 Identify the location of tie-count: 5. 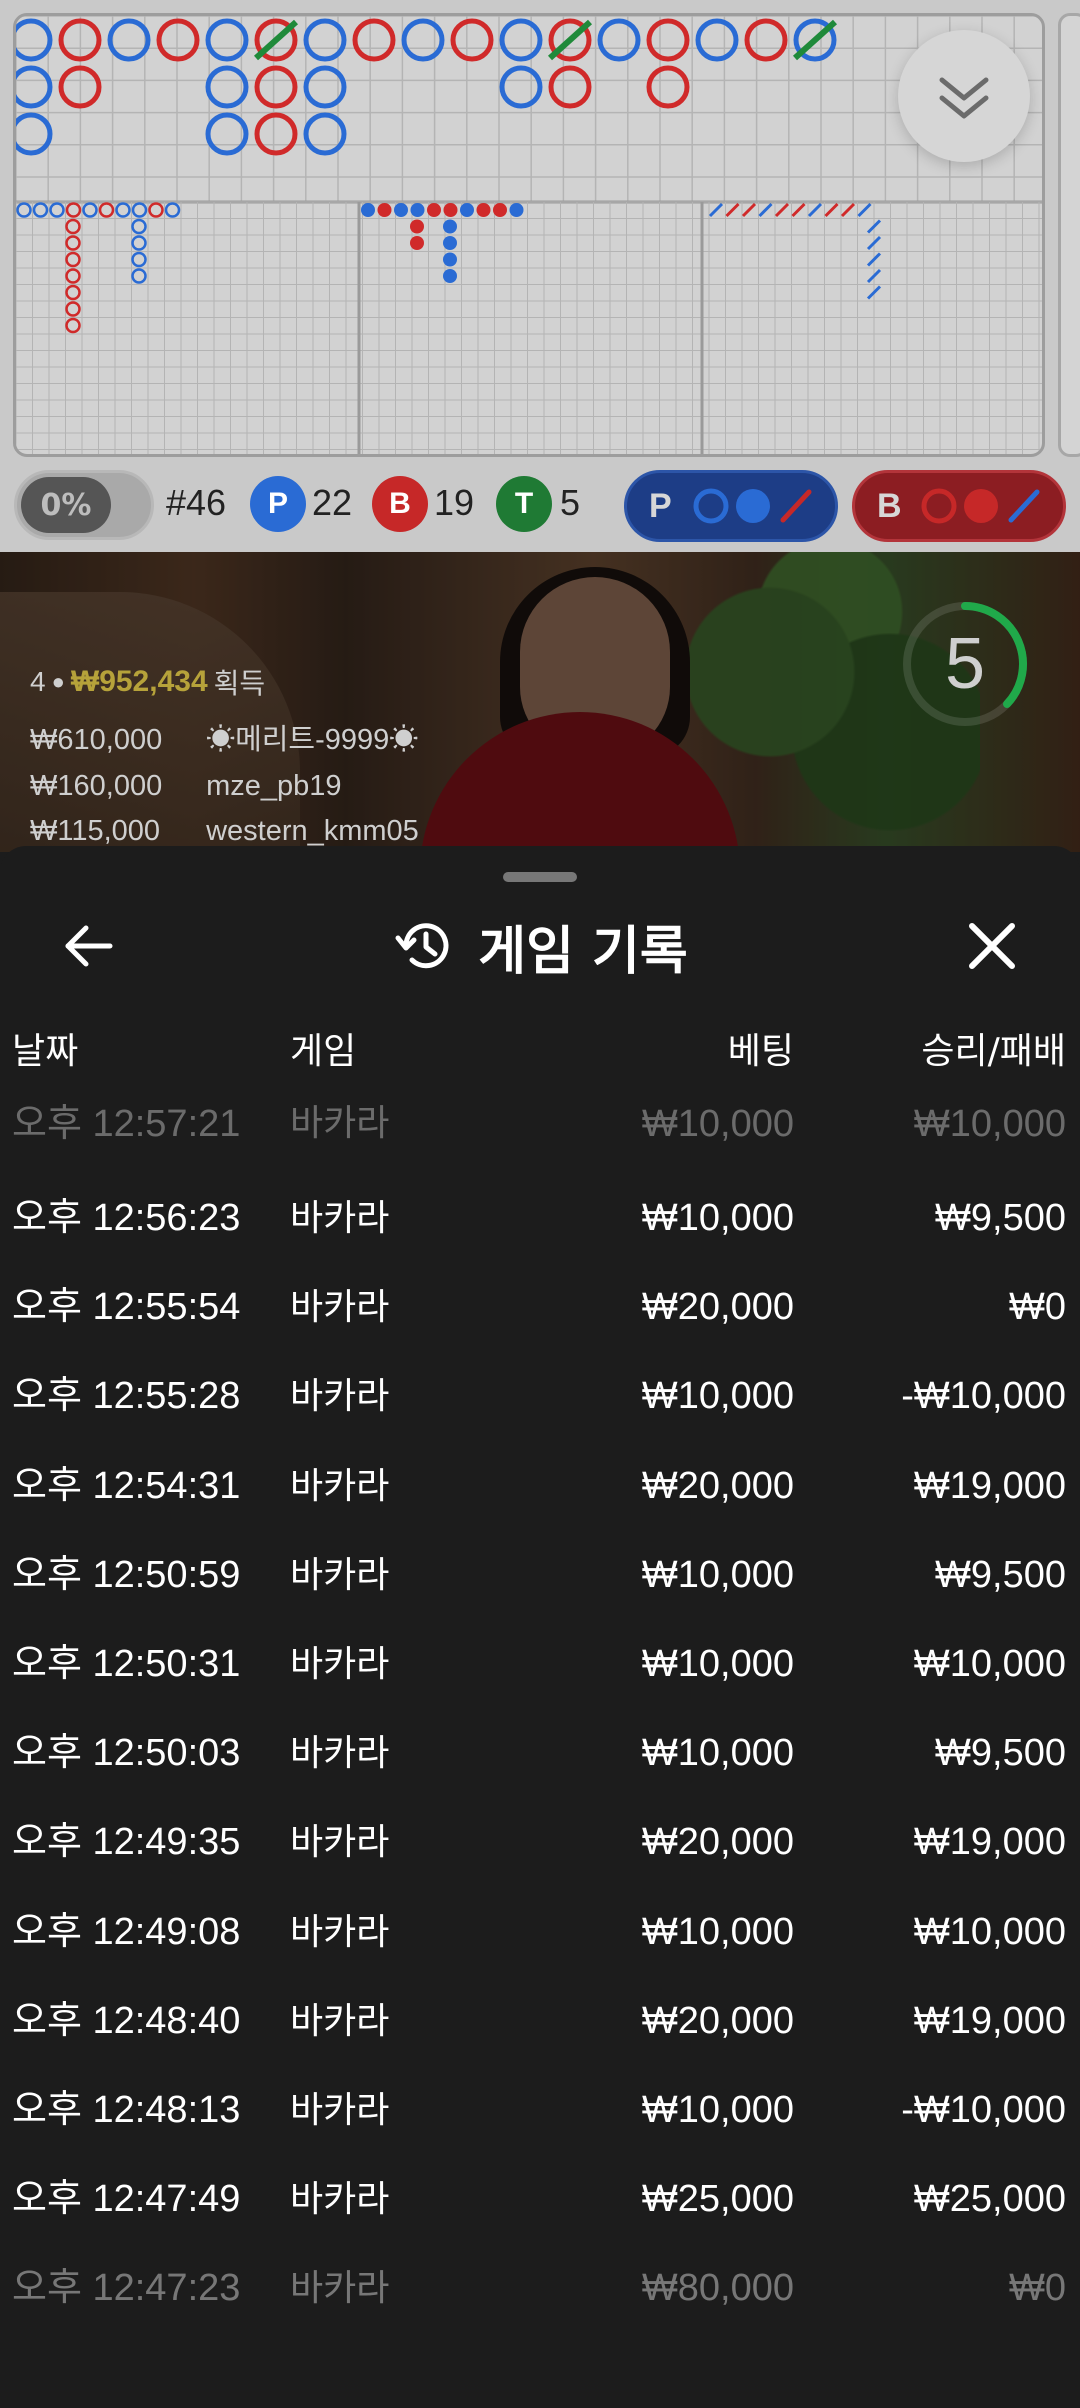
(570, 502).